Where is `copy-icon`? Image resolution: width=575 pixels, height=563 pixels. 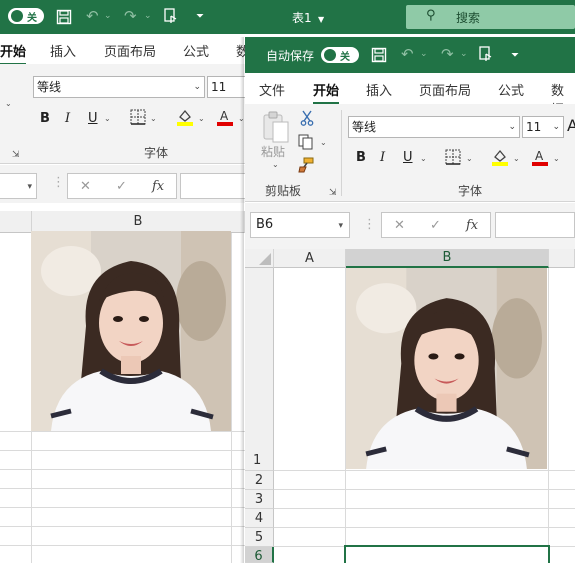
copy-icon is located at coordinates (306, 144).